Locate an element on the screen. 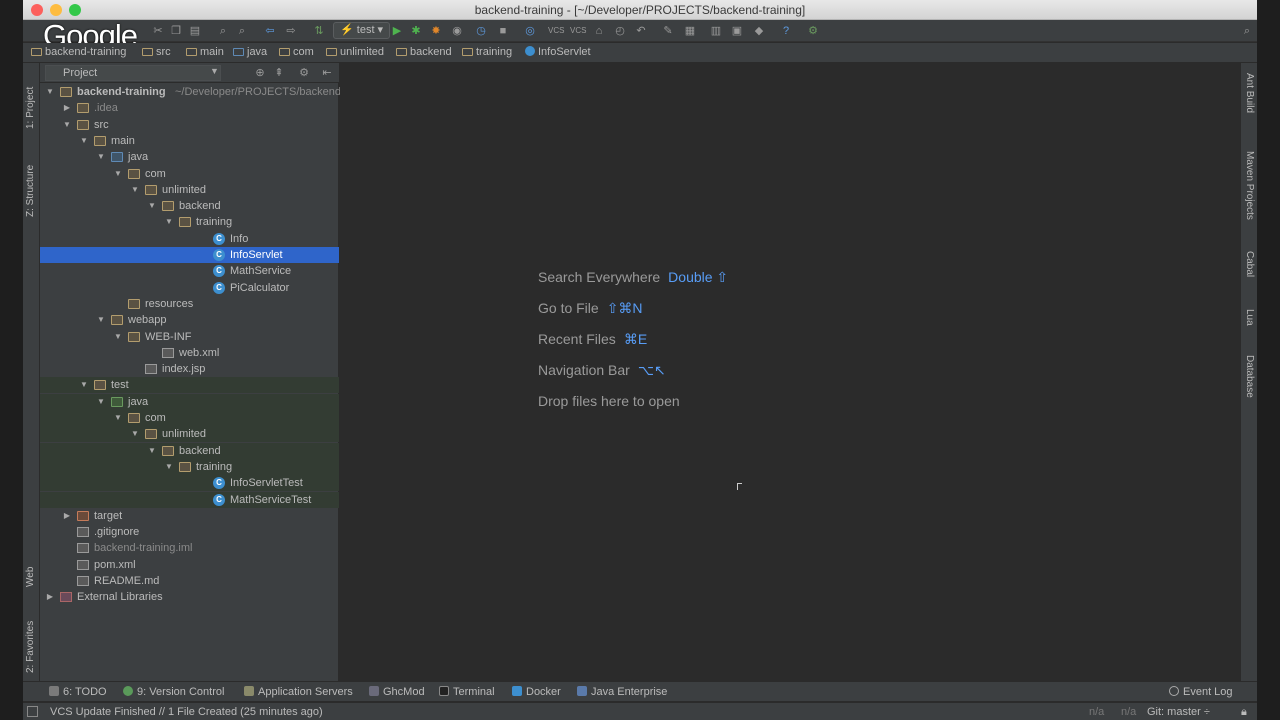 The image size is (1280, 720). sdk-manager-icon: ▥ is located at coordinates (716, 31).